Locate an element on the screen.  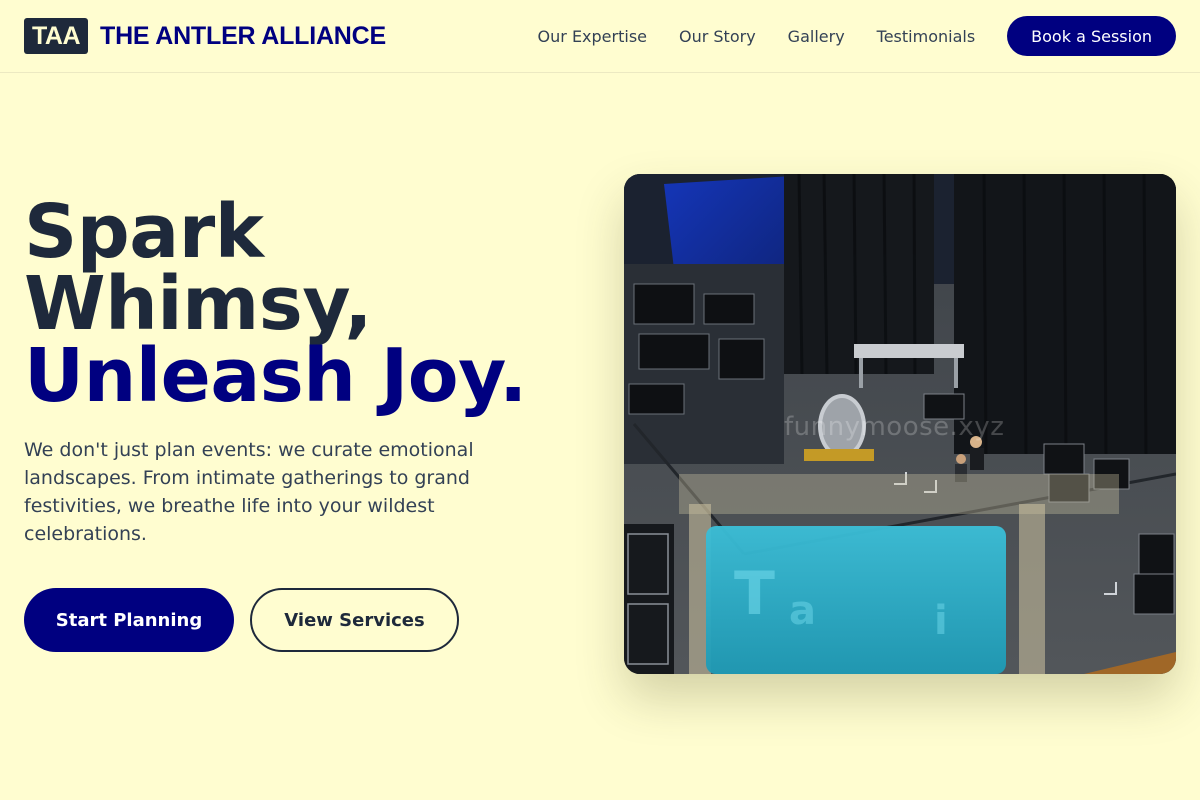
hero-headline: Spark Whimsy, Unleash Joy. is located at coordinates (304, 304).